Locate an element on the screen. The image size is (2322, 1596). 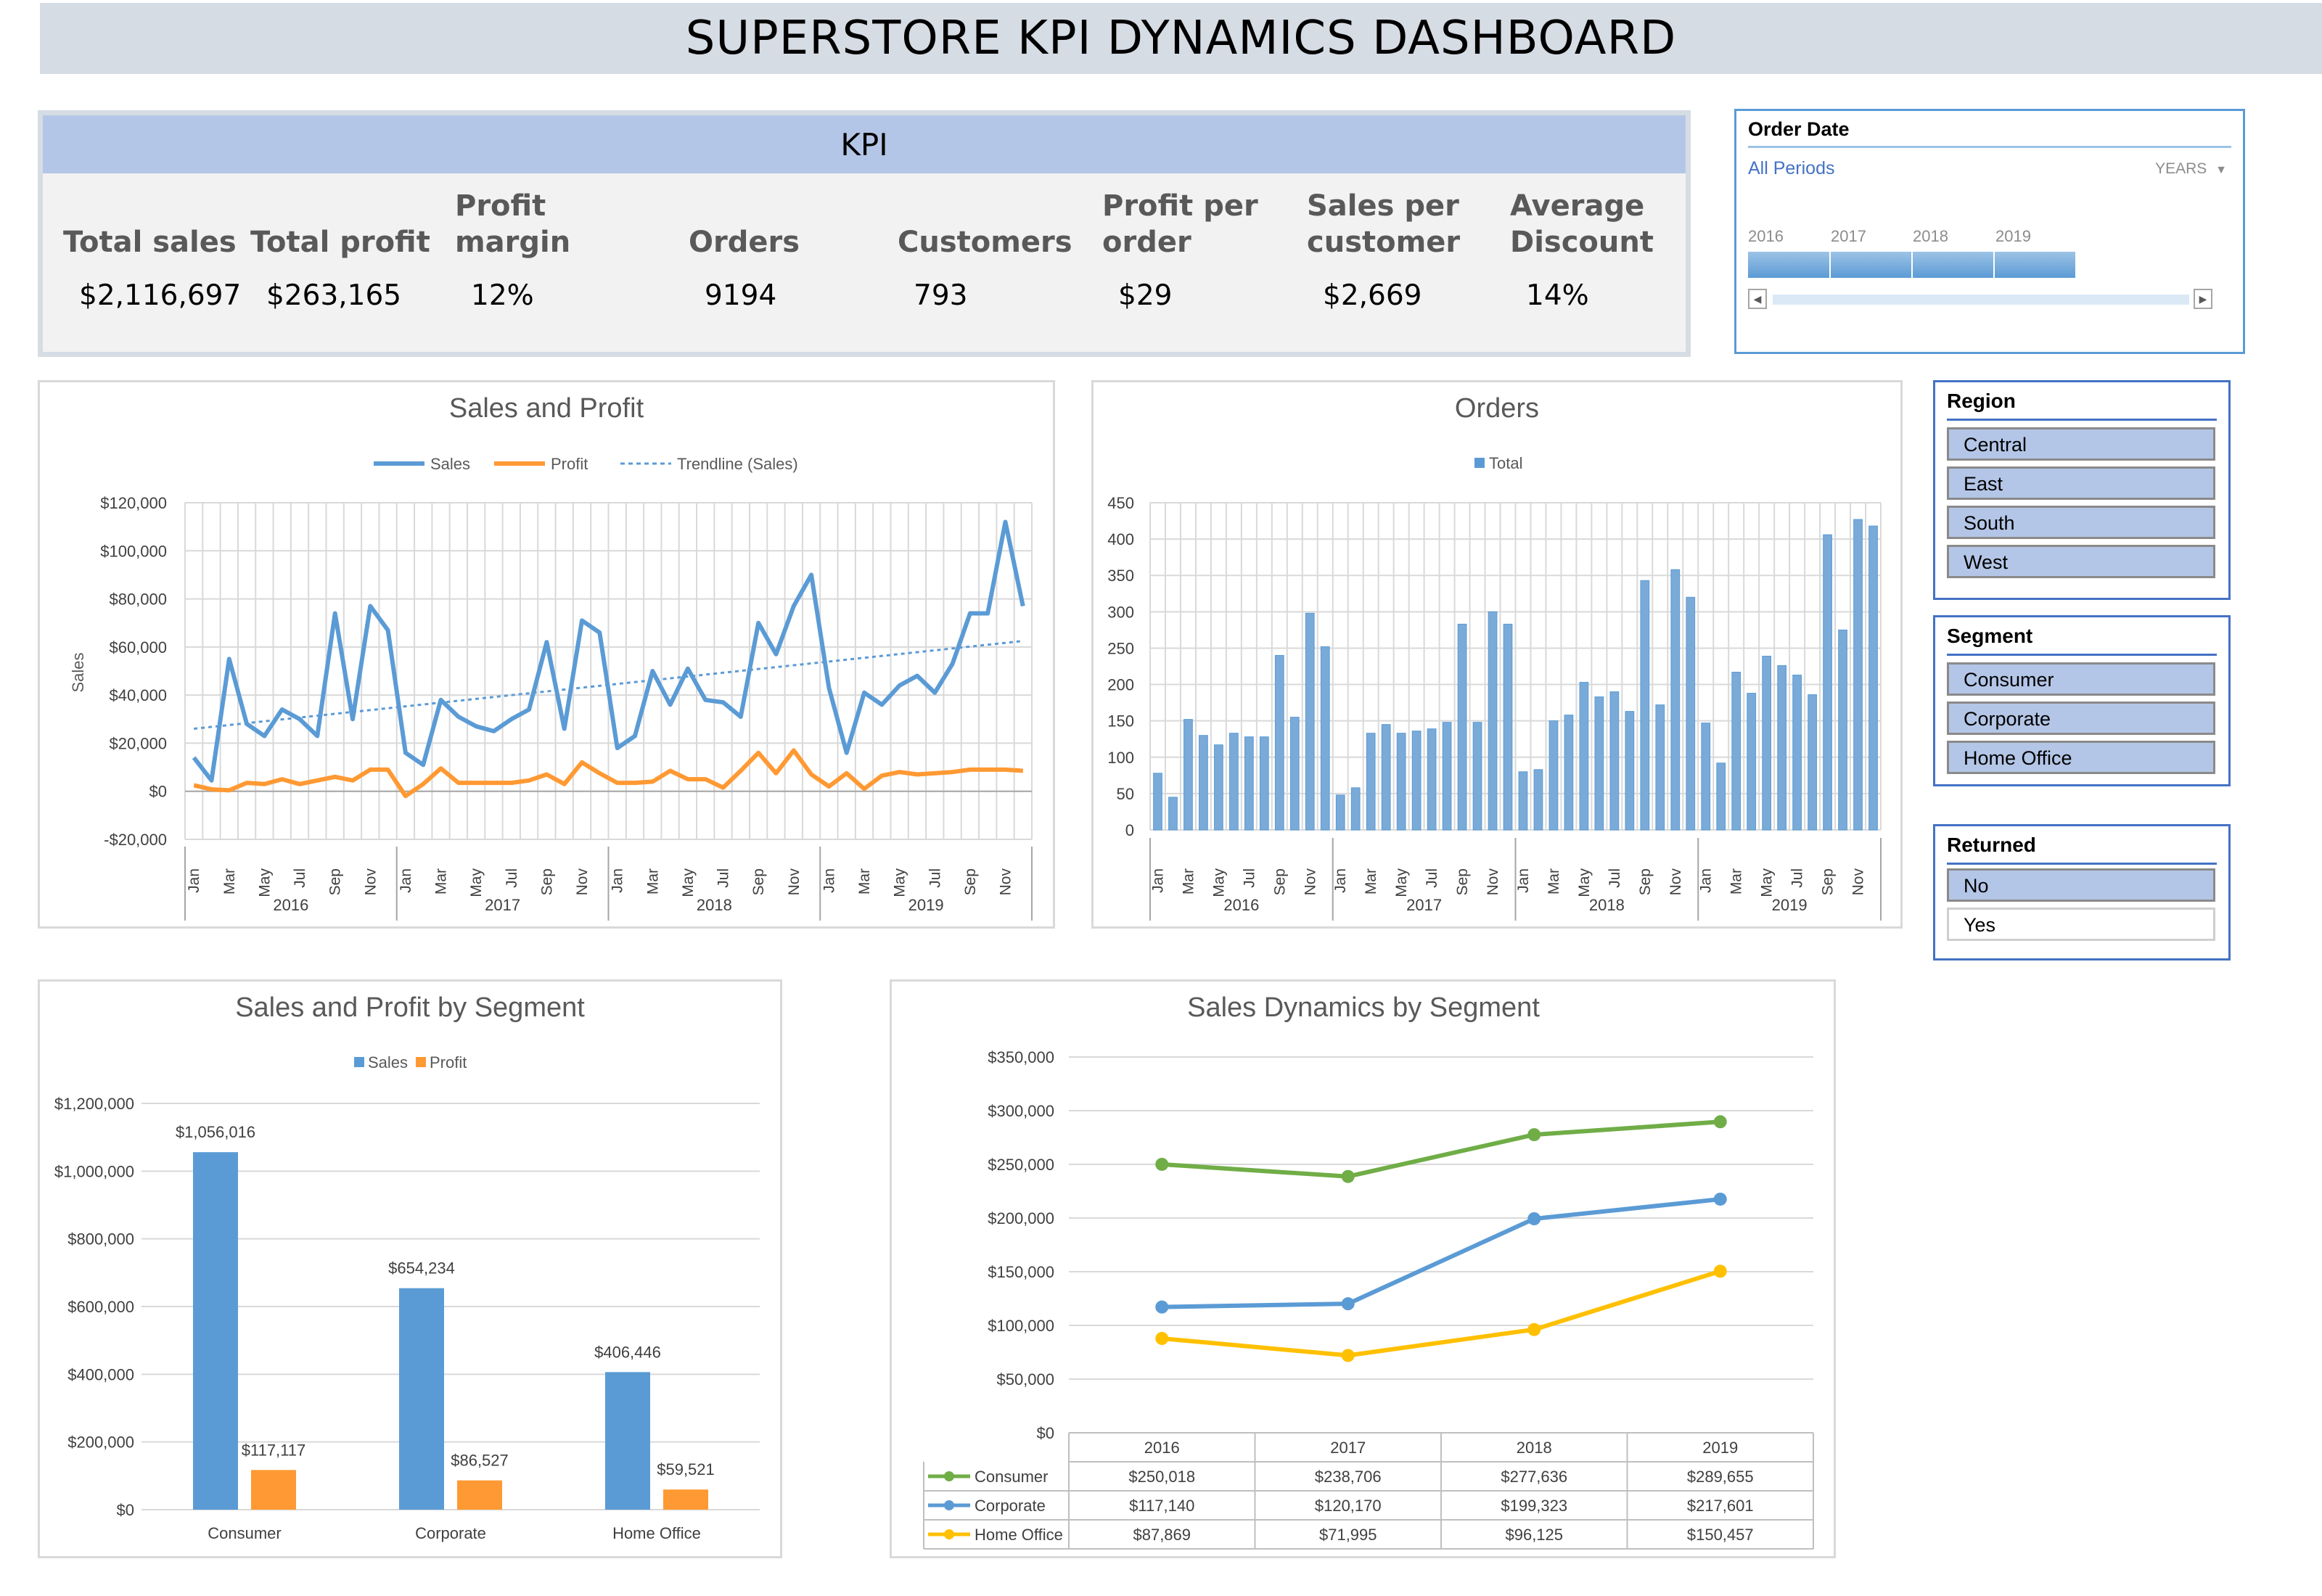
y-tick-label: 100 is located at coordinates (1120, 758).